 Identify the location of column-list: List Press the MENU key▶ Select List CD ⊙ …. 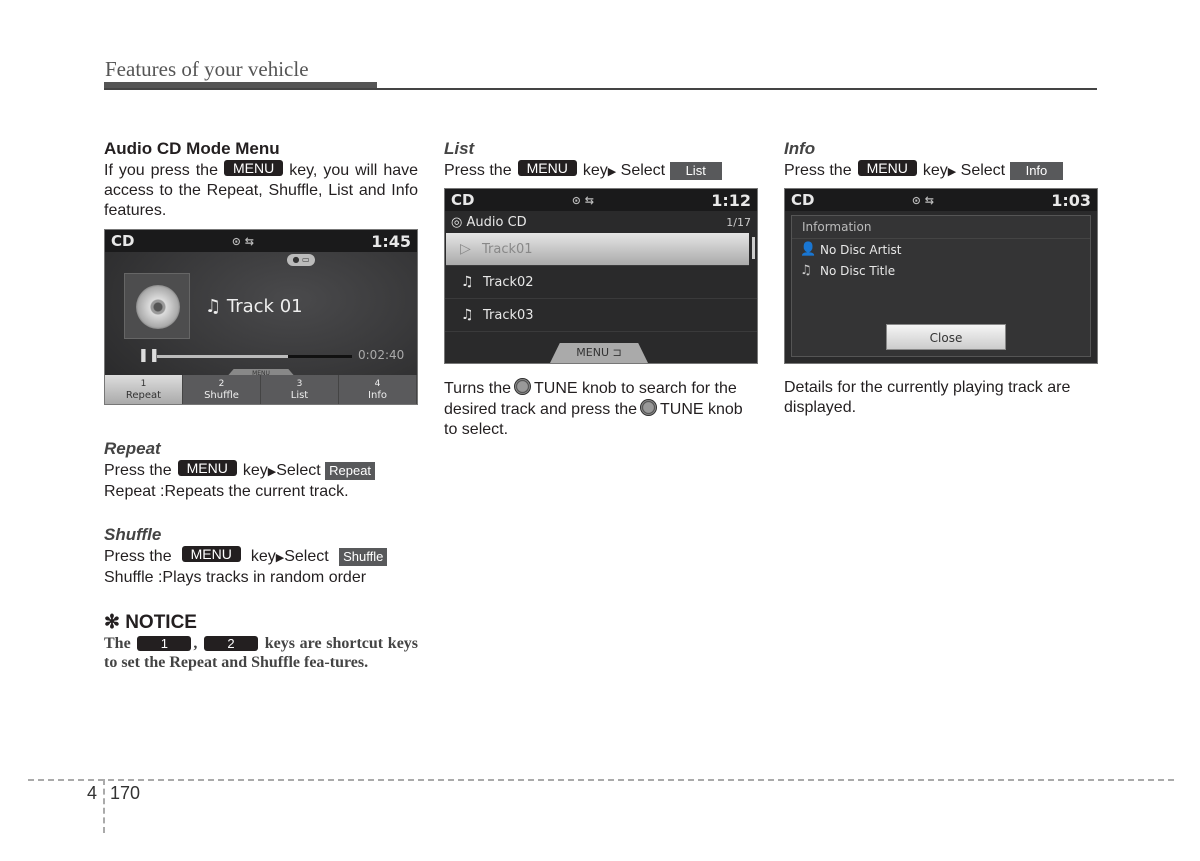
(601, 289).